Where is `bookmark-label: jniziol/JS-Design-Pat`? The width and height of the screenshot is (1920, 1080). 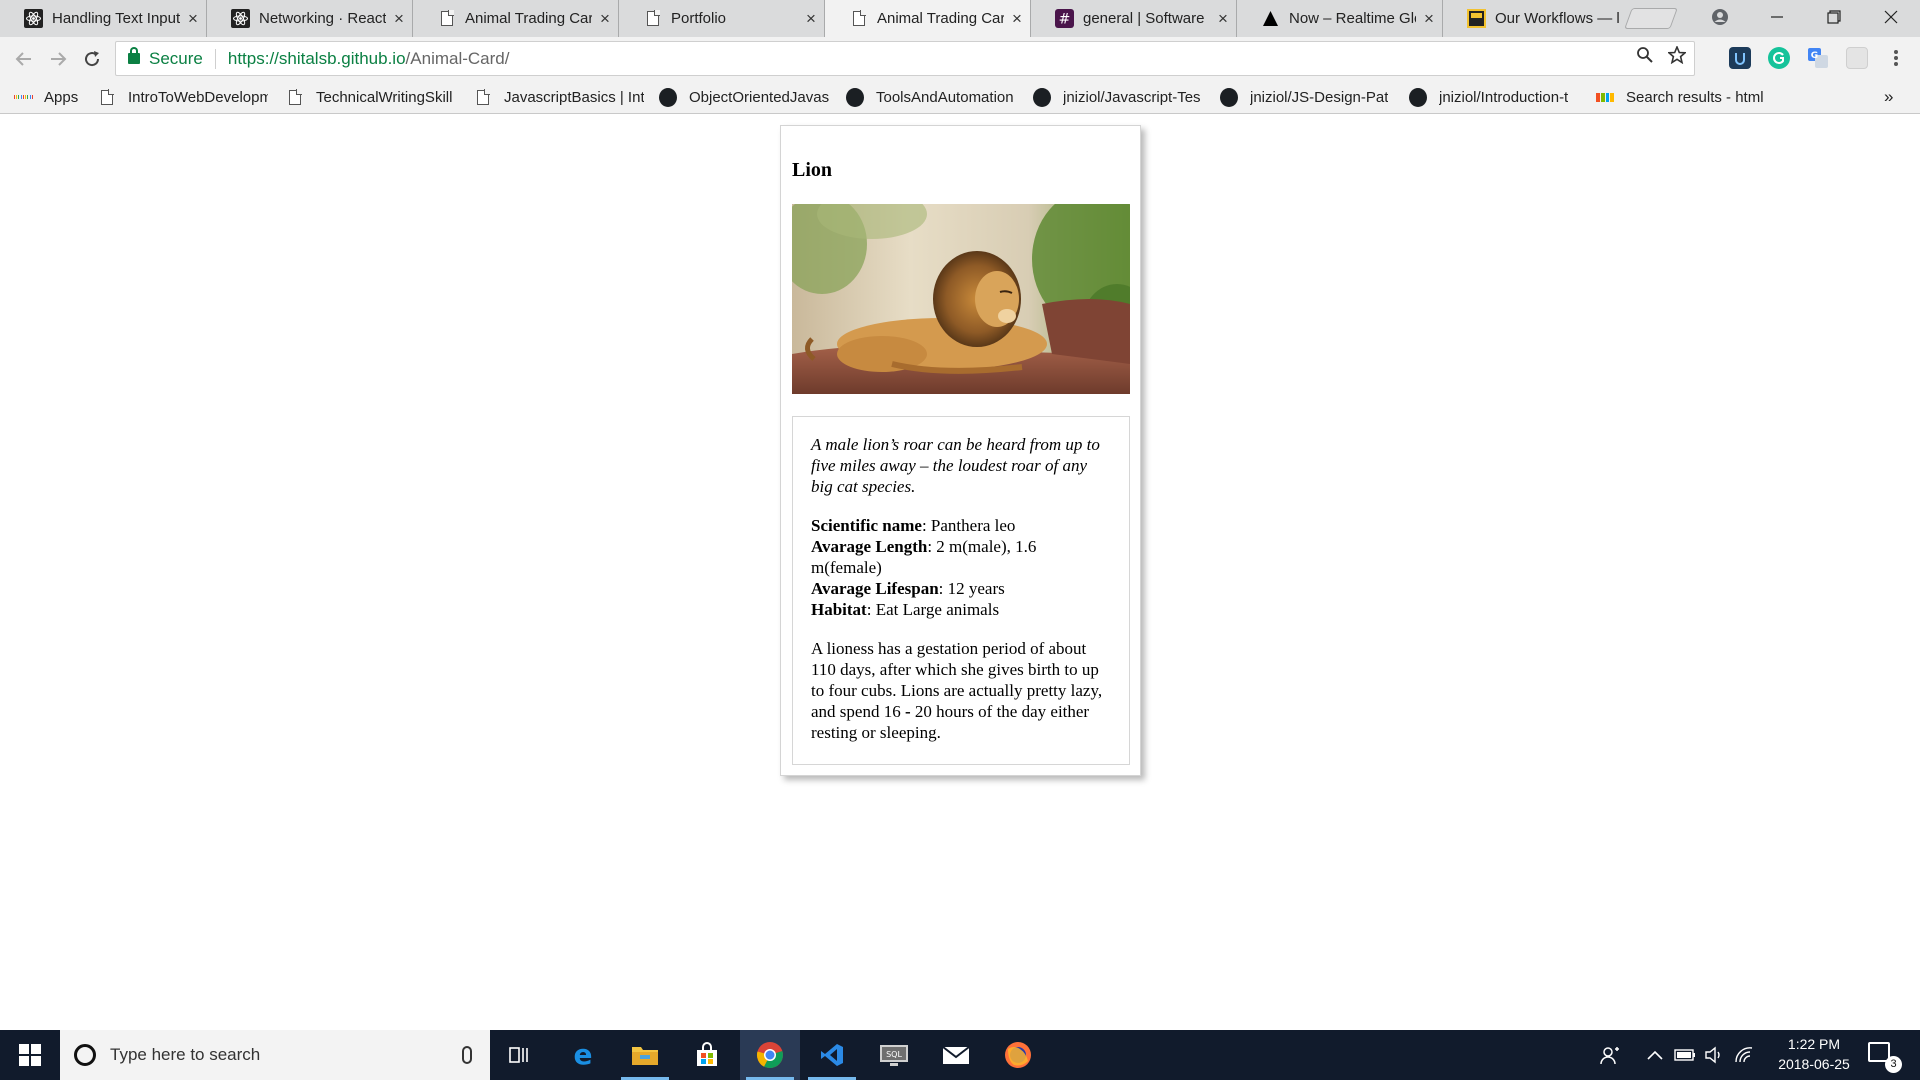 bookmark-label: jniziol/JS-Design-Pat is located at coordinates (1319, 97).